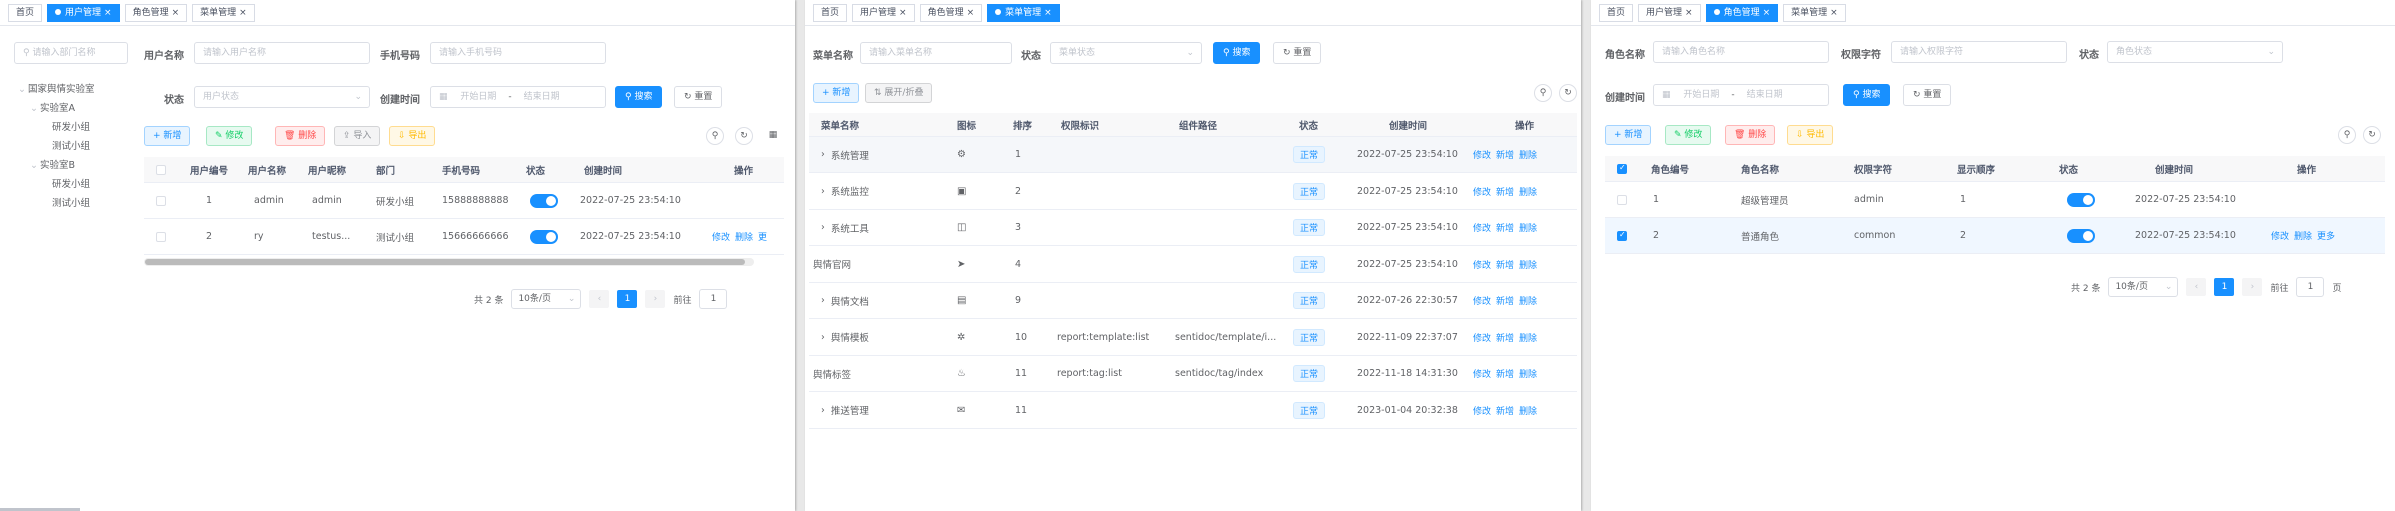  I want to click on columns-icon: ▦, so click(773, 136).